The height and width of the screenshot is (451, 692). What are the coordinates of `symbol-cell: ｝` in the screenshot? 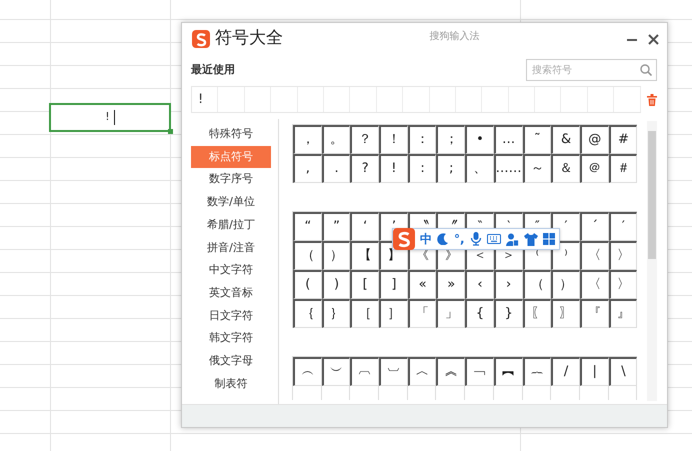 It's located at (336, 313).